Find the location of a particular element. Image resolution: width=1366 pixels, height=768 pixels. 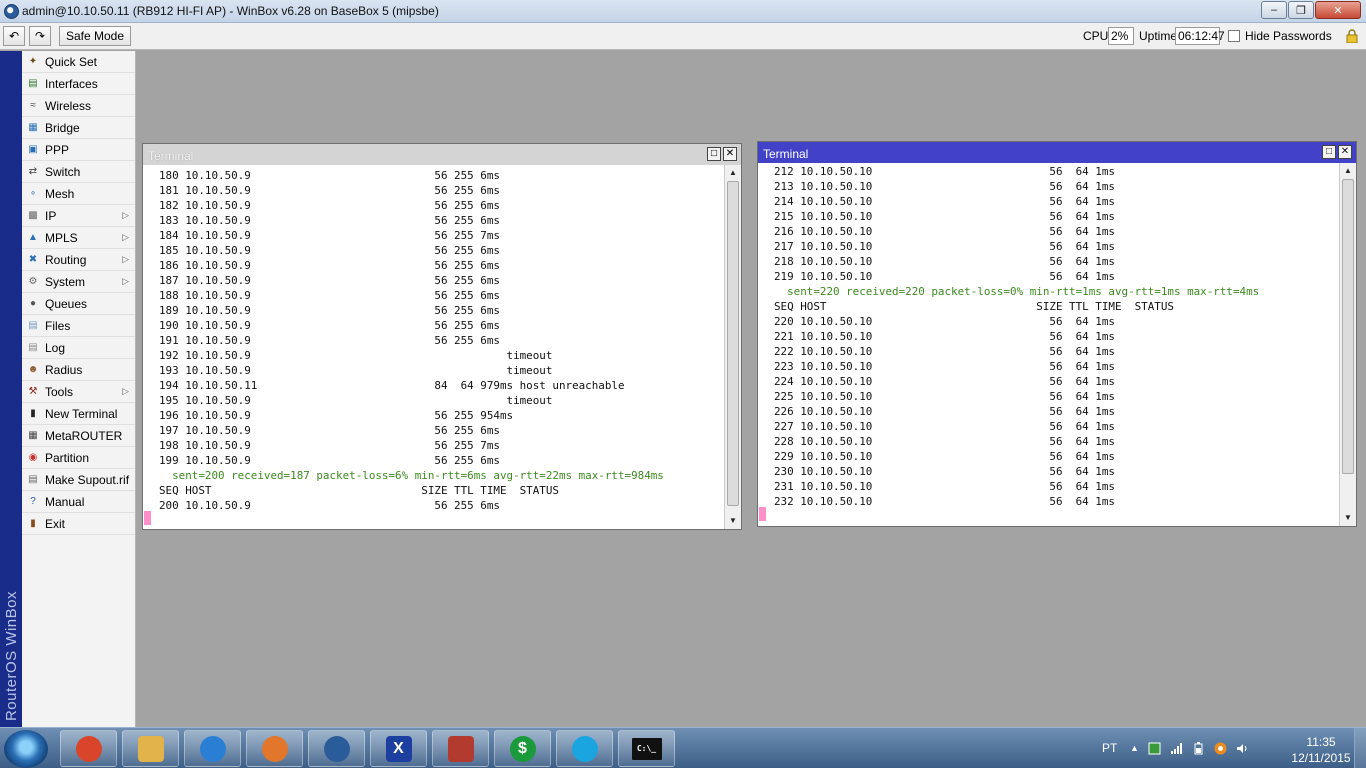

network-status-icon is located at coordinates (1154, 748).